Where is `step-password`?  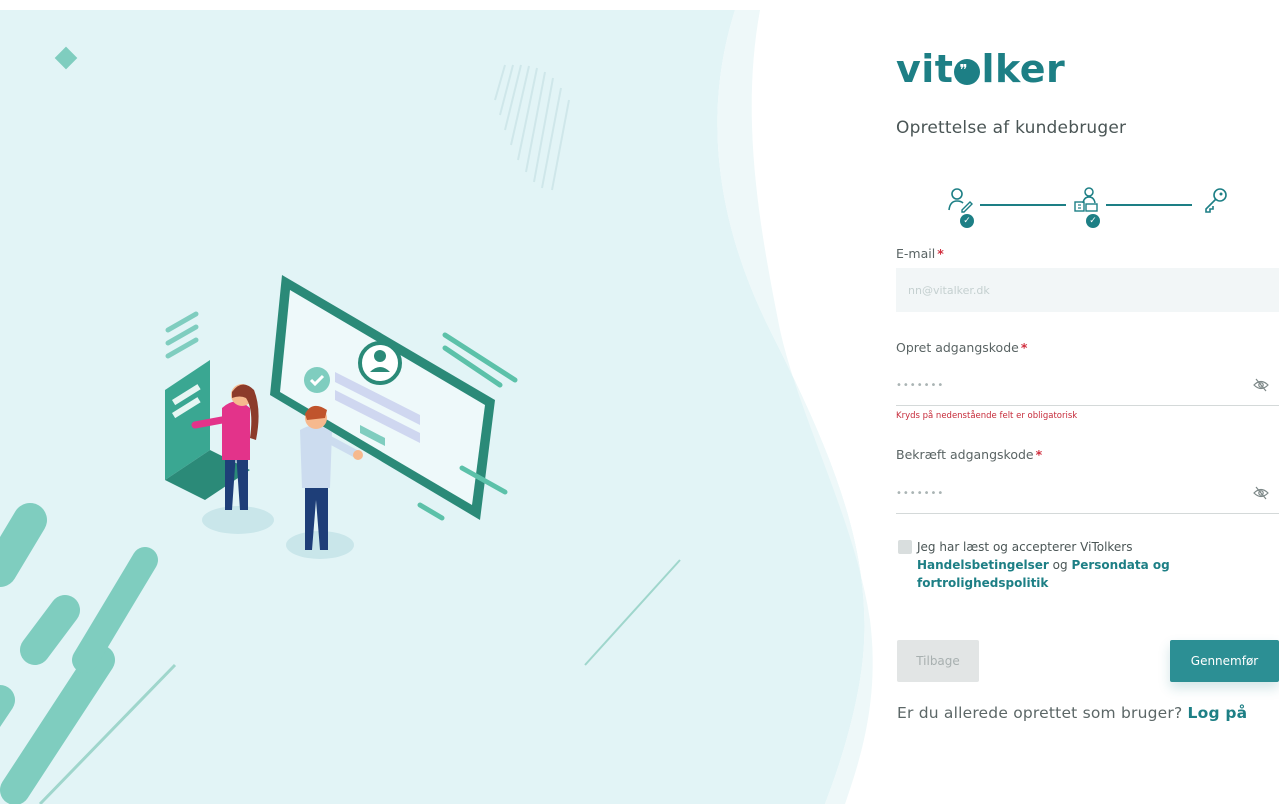 step-password is located at coordinates (1216, 203).